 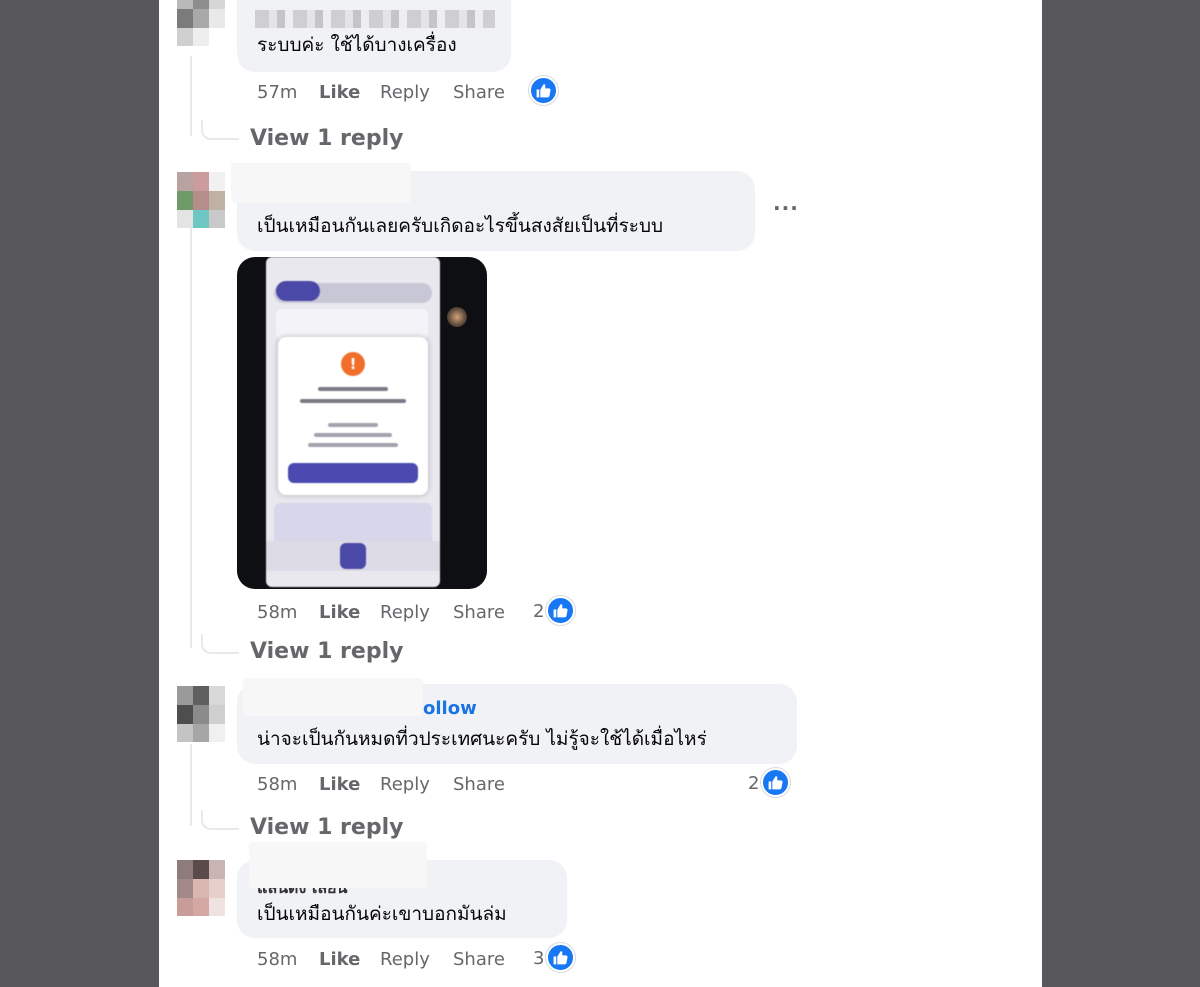 I want to click on comment-text: เป็นเหมือนกันค่ะเขาบอกมันล่ม, so click(x=382, y=914).